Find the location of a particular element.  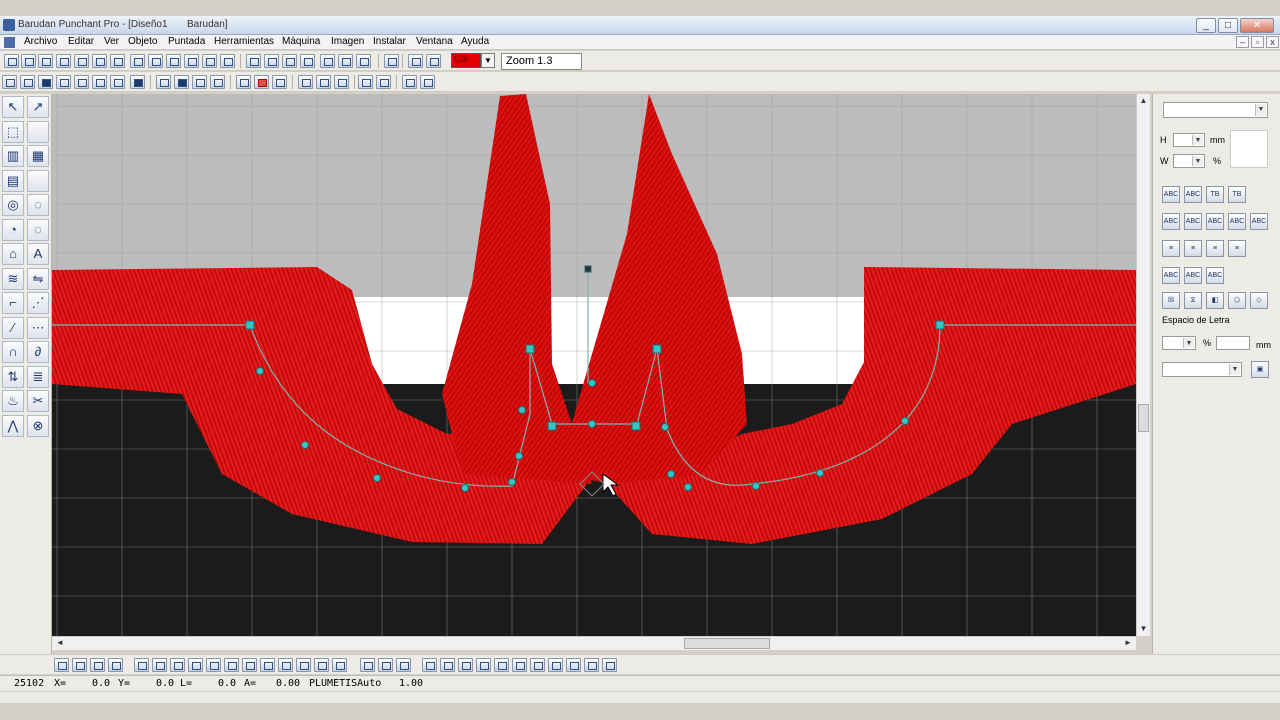

text-style-4-button: TB is located at coordinates (1237, 194).